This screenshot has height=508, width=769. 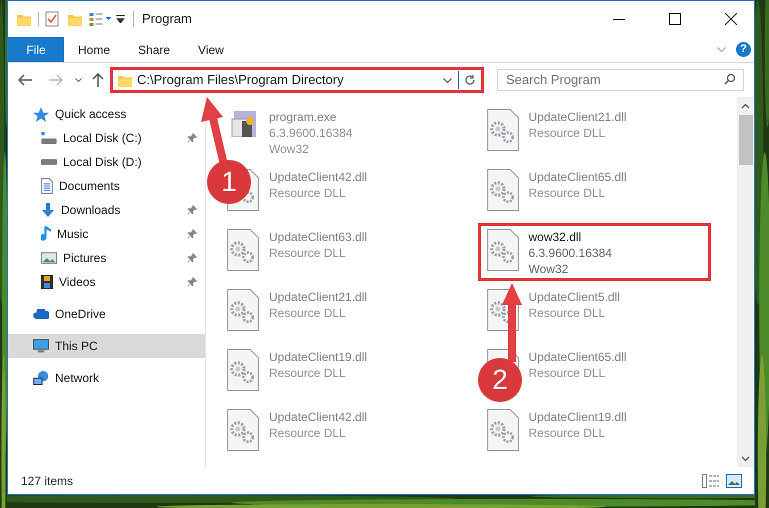 What do you see at coordinates (46, 234) in the screenshot?
I see `music-note-icon` at bounding box center [46, 234].